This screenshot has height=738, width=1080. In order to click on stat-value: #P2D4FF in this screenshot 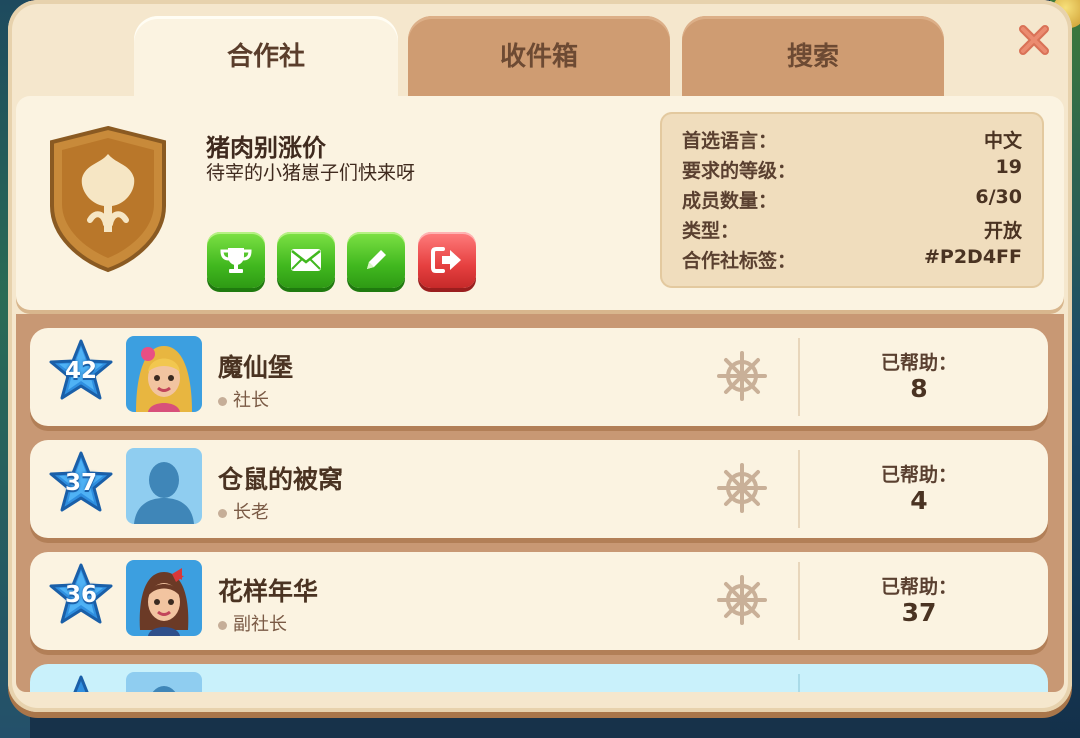, I will do `click(972, 257)`.